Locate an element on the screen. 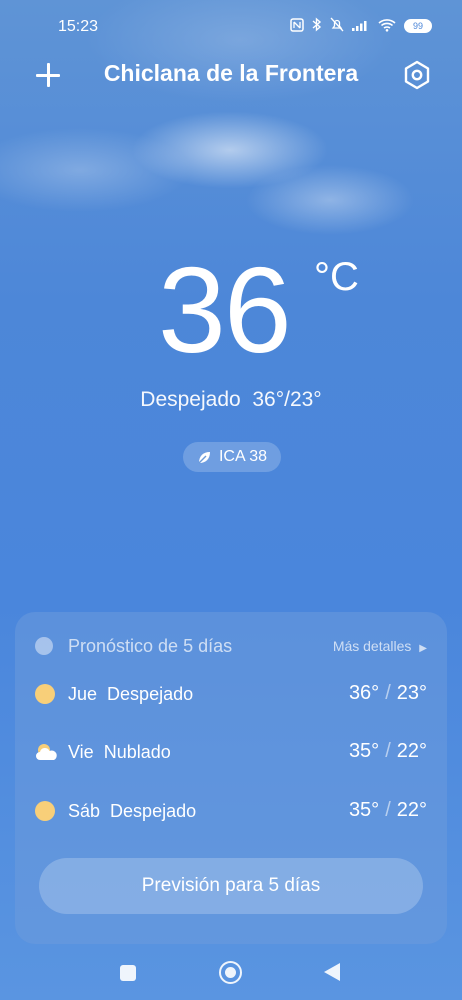  forecast-day-label: Vie Nublado is located at coordinates (119, 752).